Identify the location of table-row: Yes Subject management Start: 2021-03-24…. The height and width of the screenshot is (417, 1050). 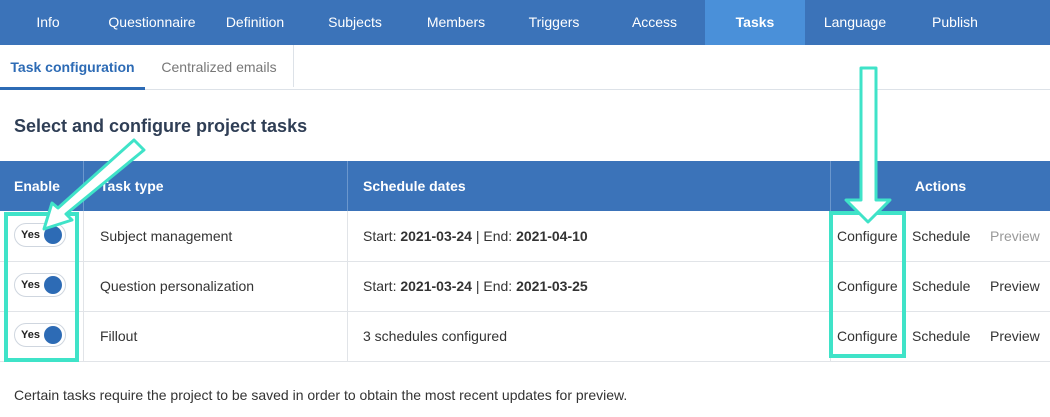
(525, 236).